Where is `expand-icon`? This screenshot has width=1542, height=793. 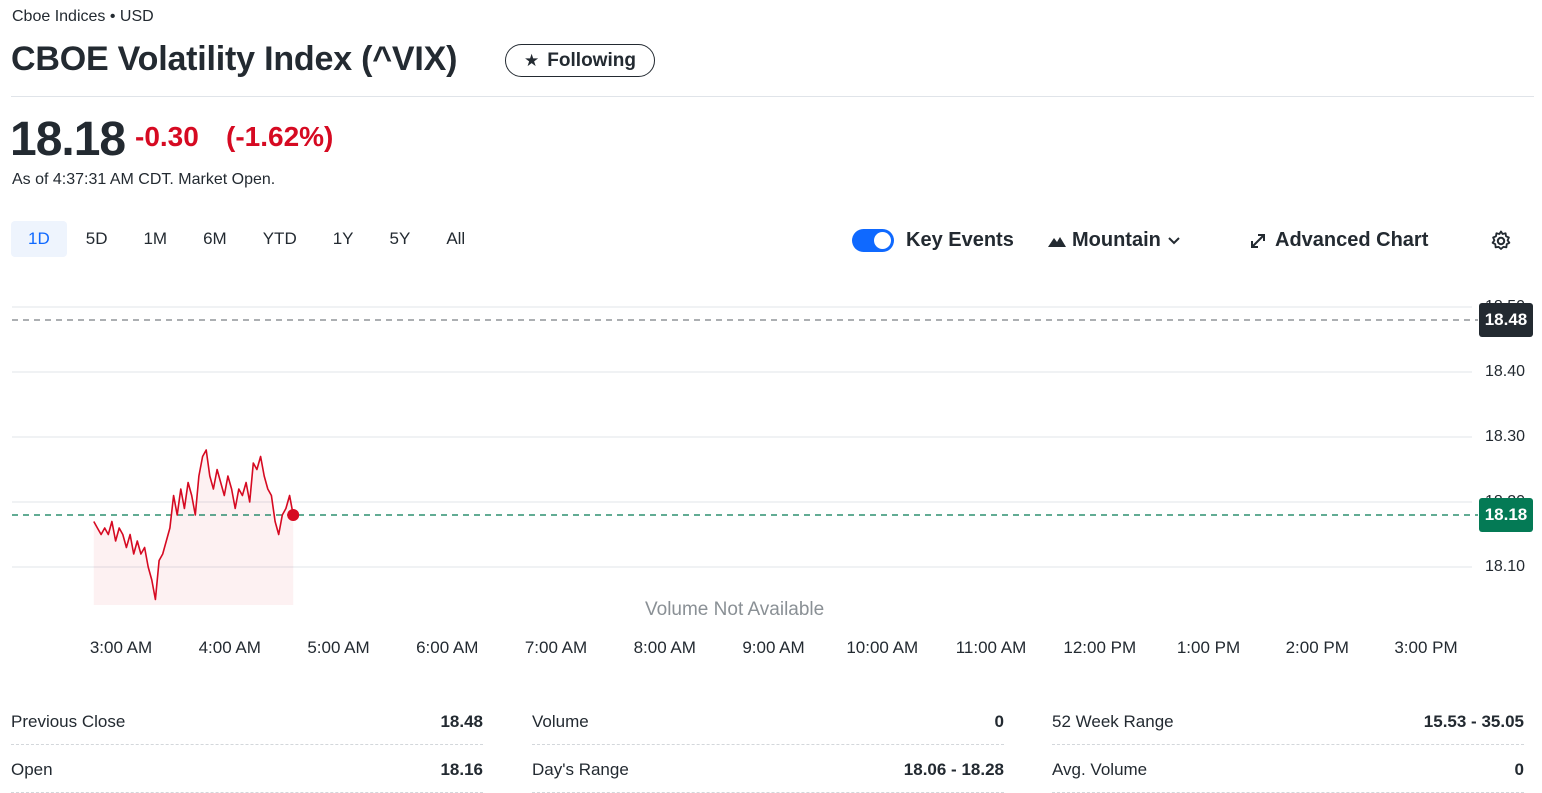 expand-icon is located at coordinates (1258, 240).